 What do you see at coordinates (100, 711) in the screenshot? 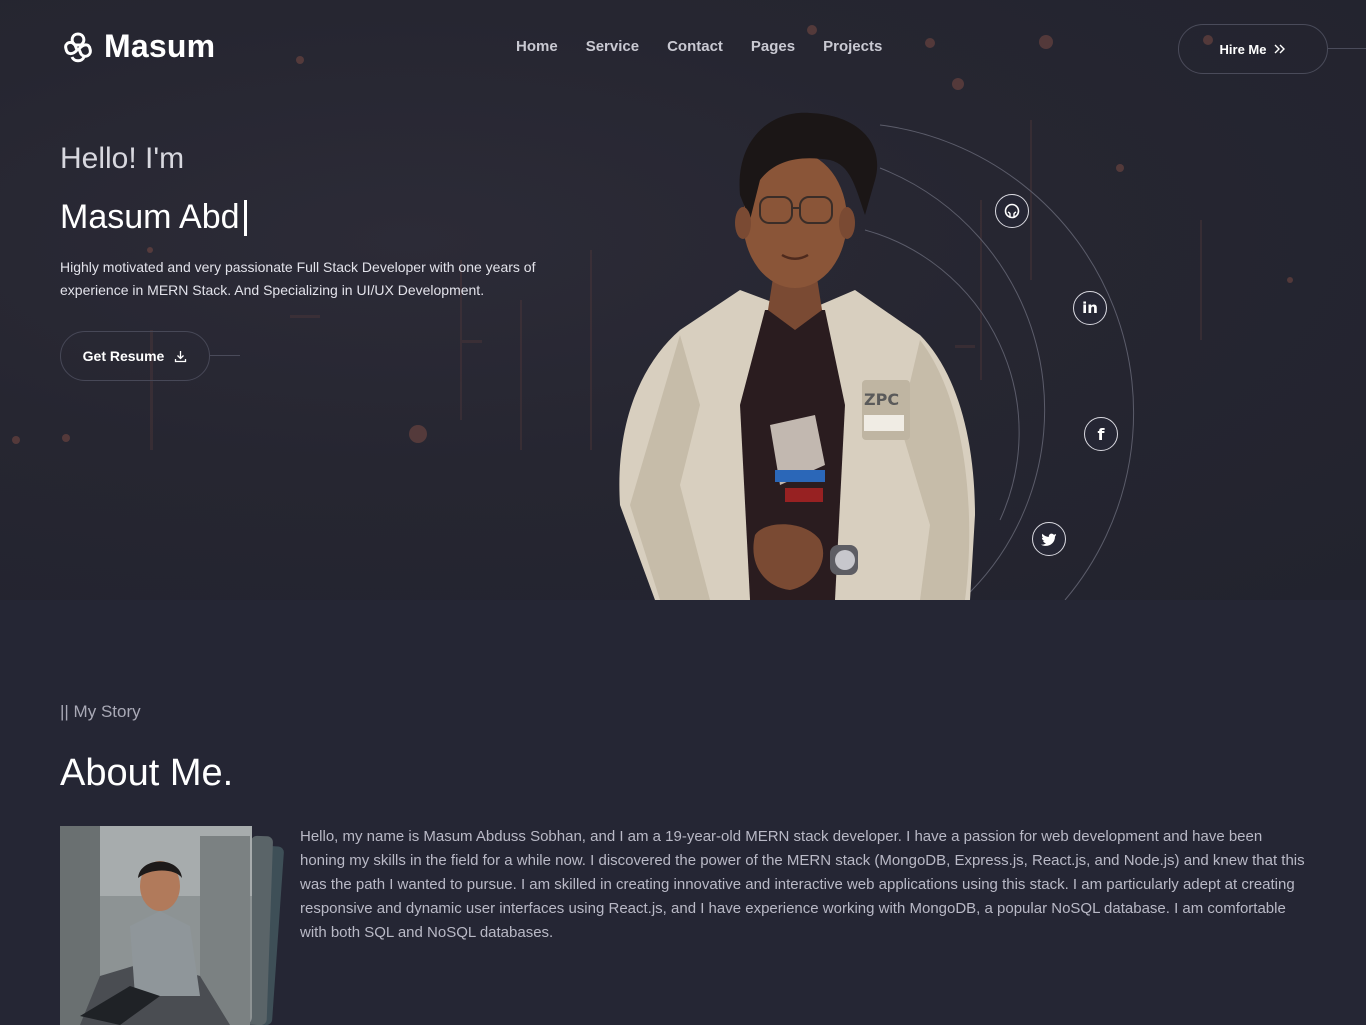
I see `section-tag: || My Story` at bounding box center [100, 711].